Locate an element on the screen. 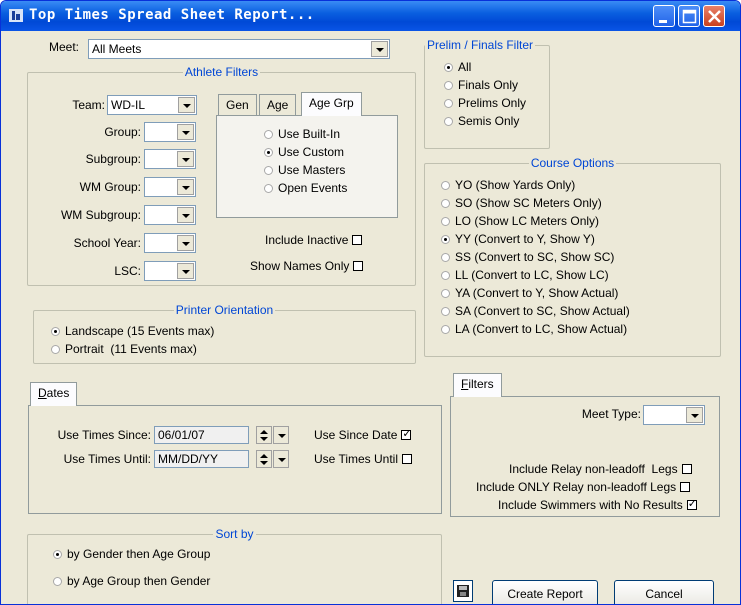 The image size is (741, 605). only-relay-nonleadoff-checkbox: Include ONLY Relay non-leadoff Legs is located at coordinates (583, 487).